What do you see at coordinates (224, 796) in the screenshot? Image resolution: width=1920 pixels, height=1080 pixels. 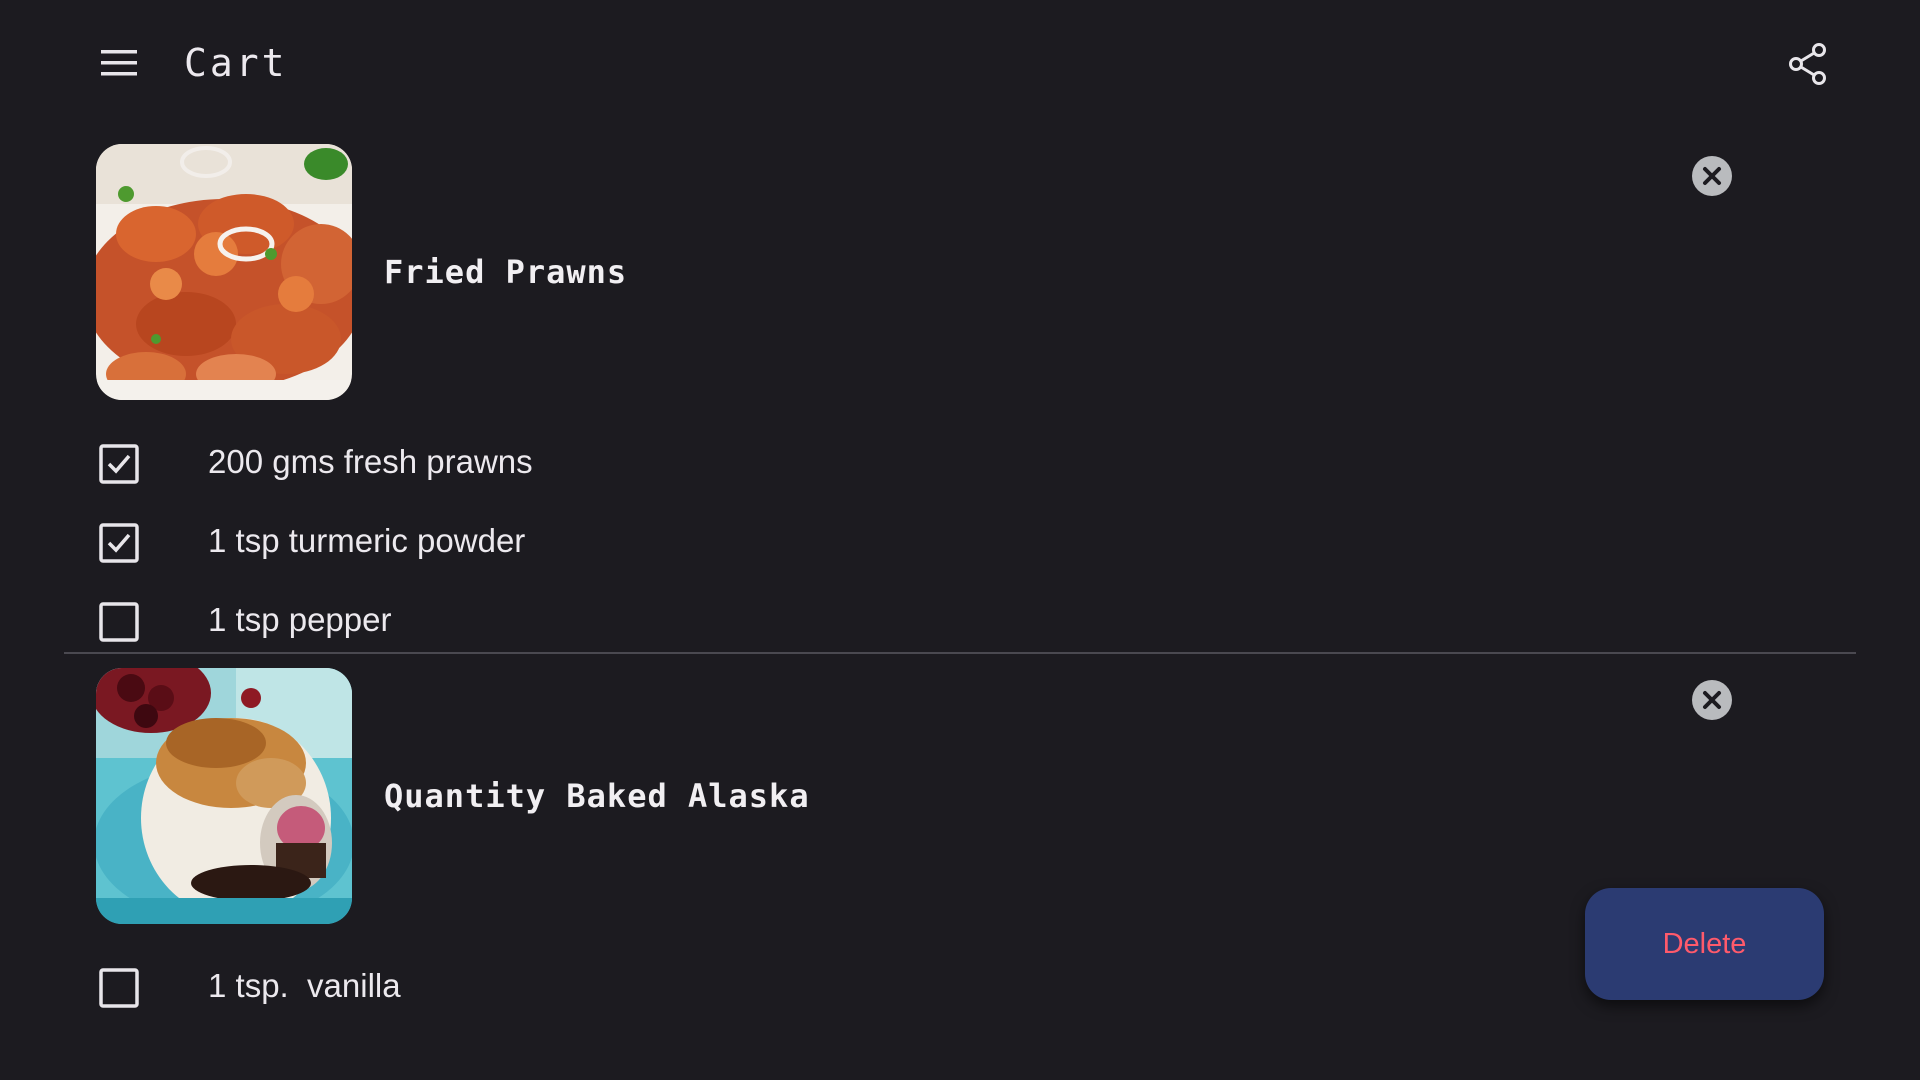 I see `baked-alaska-photo` at bounding box center [224, 796].